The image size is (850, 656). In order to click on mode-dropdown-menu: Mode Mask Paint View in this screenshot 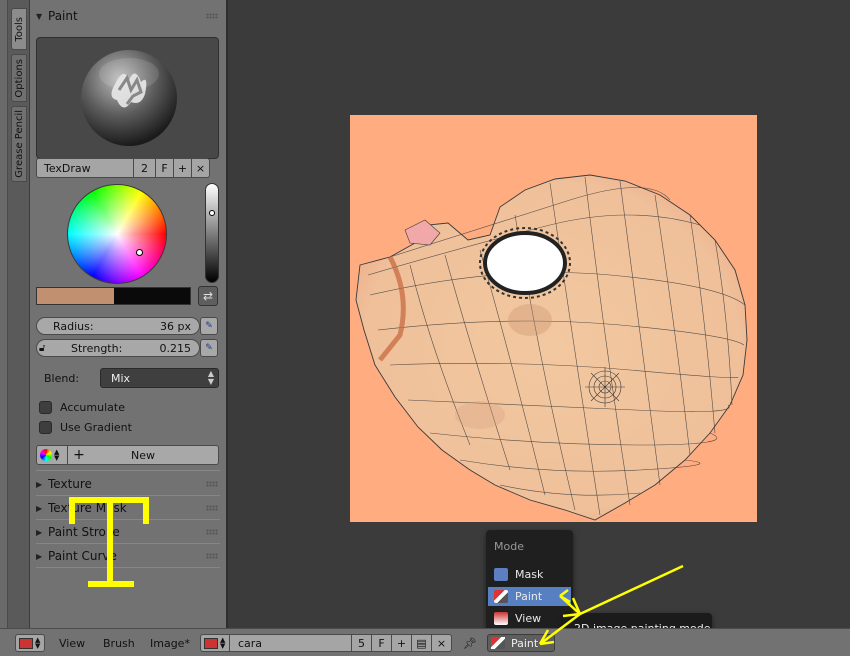, I will do `click(529, 582)`.